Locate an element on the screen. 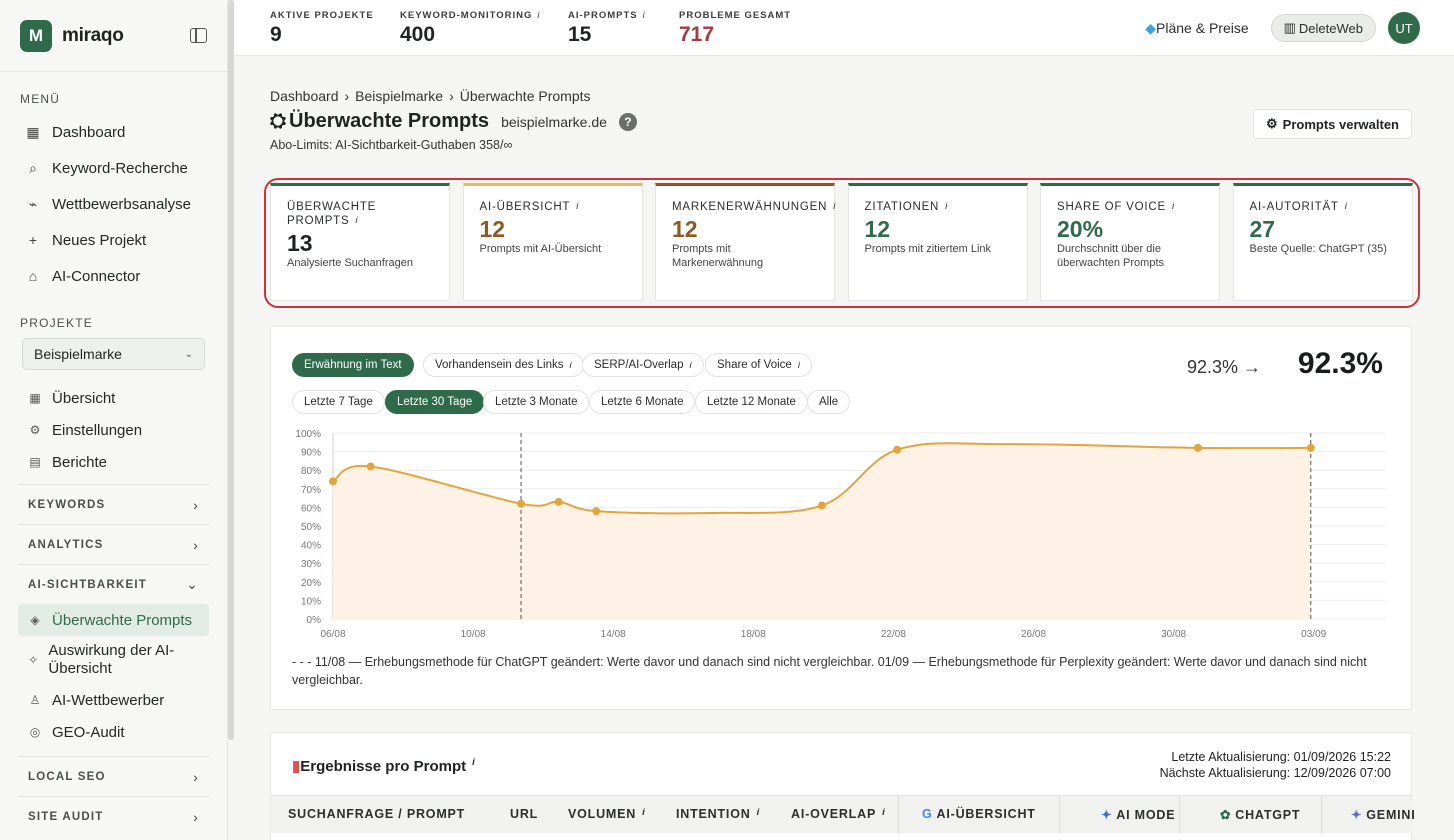  sidebar-item-neues-projekt: + Neues Projekt is located at coordinates (113, 240).